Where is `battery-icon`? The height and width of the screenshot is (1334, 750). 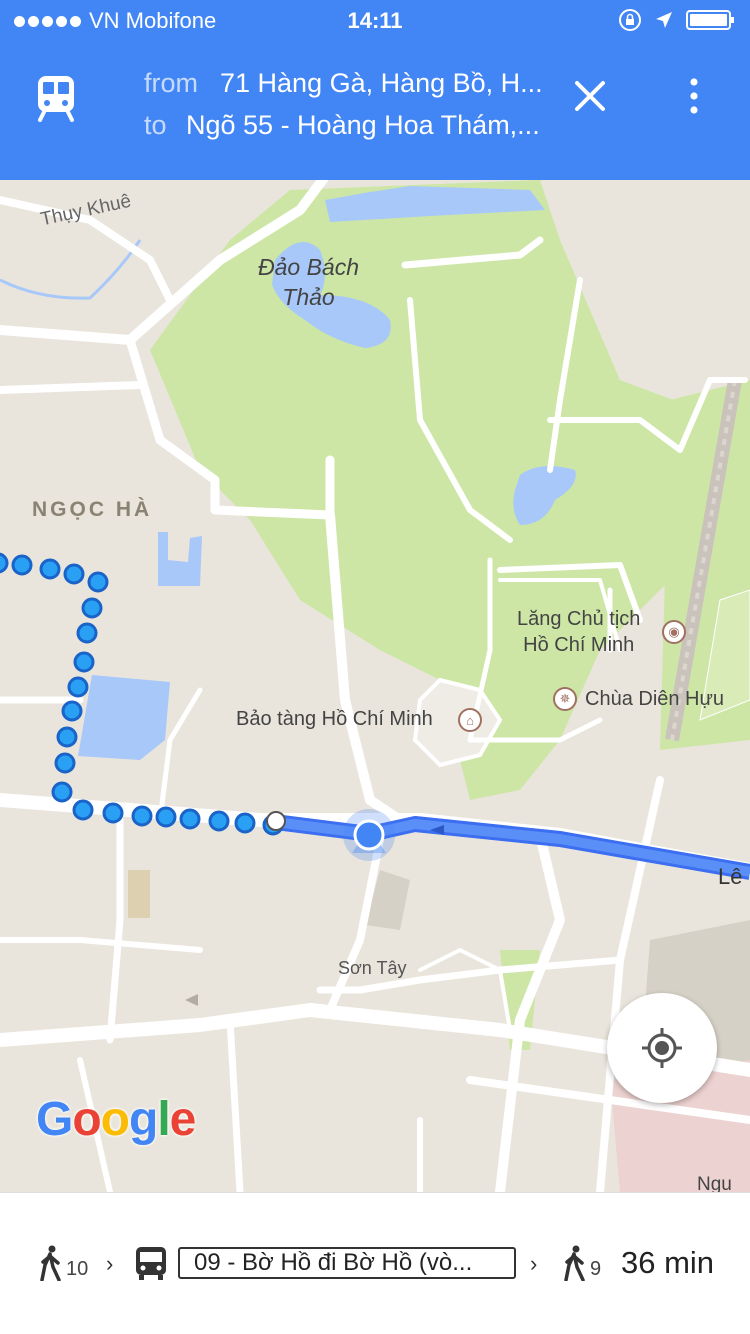
battery-icon is located at coordinates (710, 20).